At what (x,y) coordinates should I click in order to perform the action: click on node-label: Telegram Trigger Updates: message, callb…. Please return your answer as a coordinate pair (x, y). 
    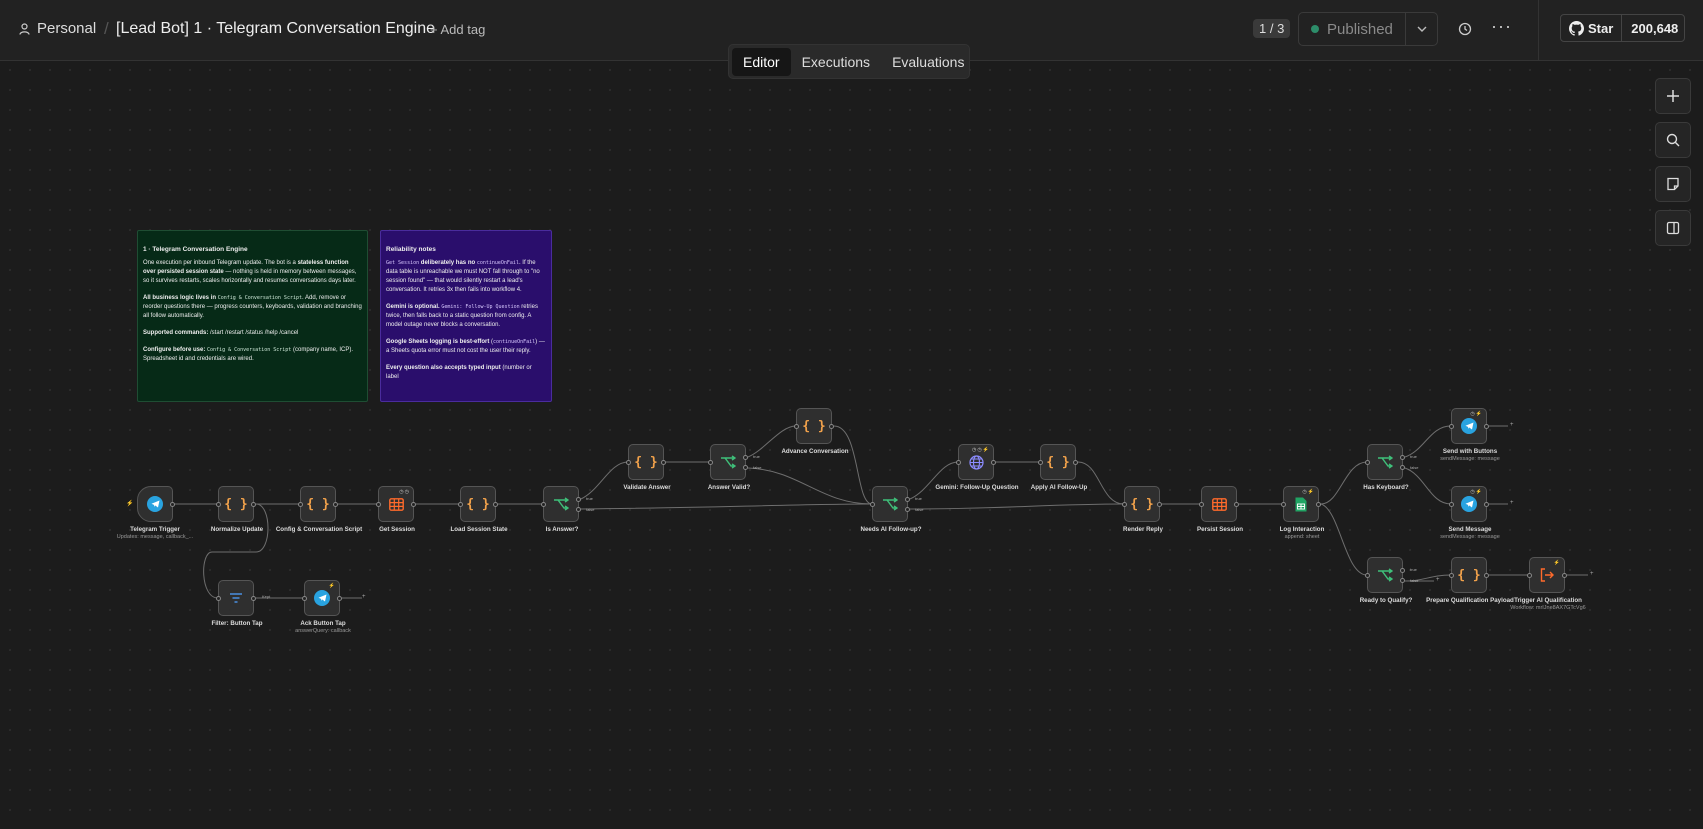
    Looking at the image, I should click on (155, 533).